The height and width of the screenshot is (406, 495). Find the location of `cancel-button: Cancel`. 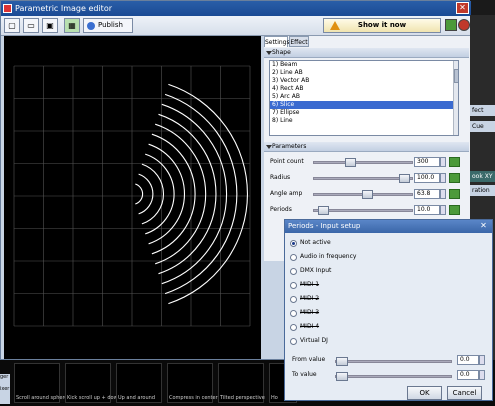

cancel-button: Cancel is located at coordinates (464, 393).